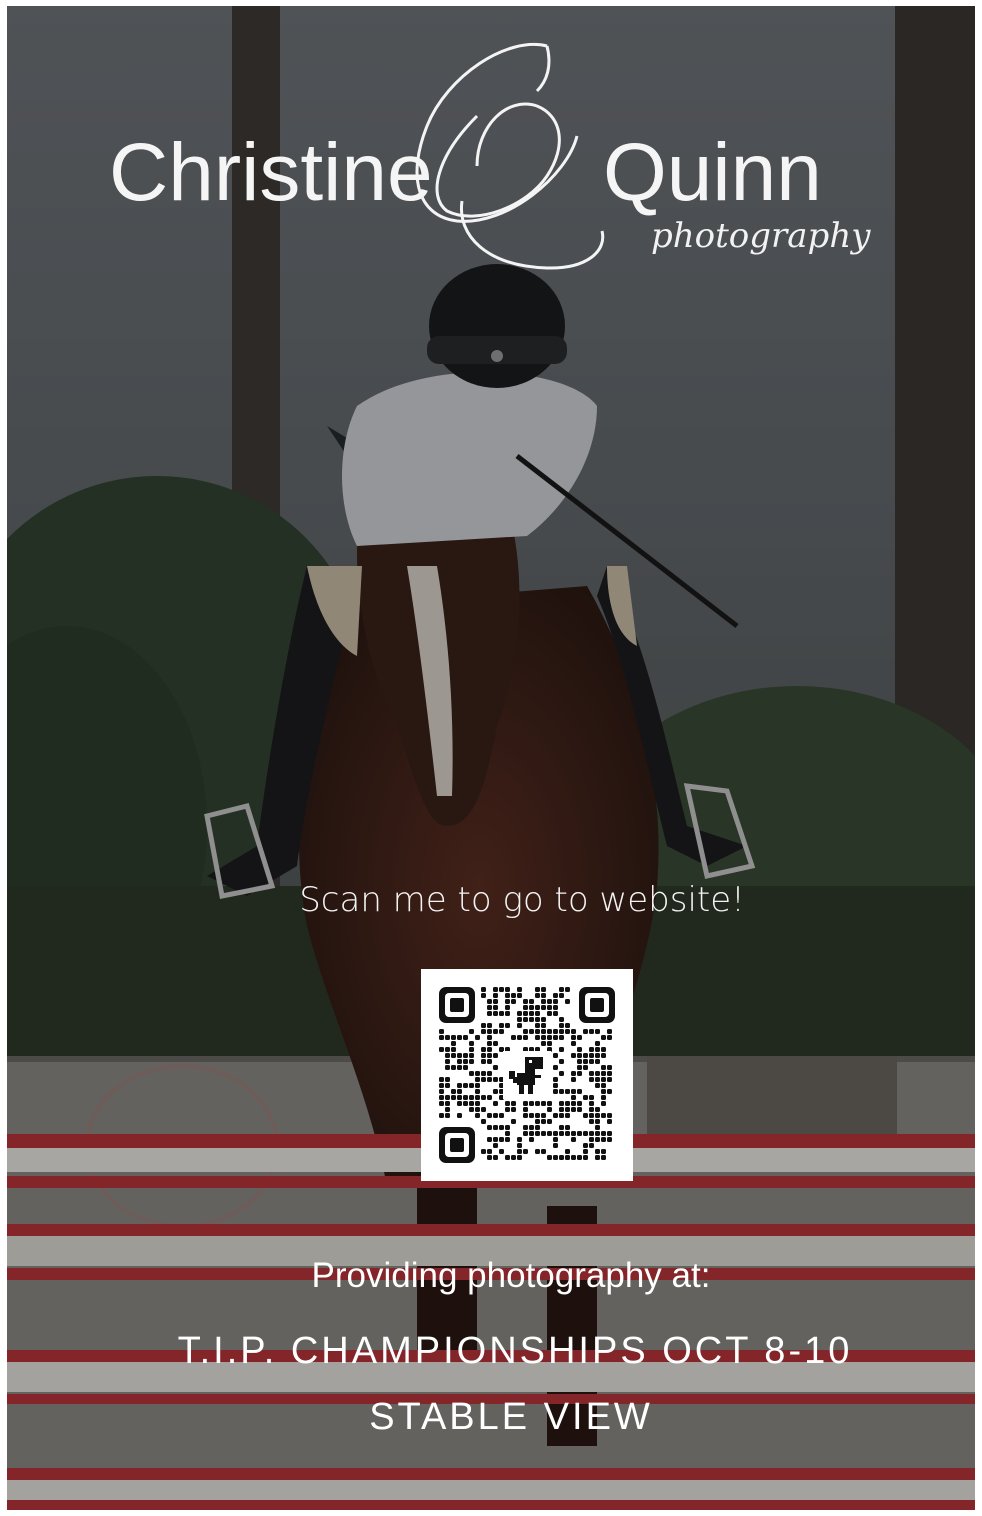 This screenshot has width=982, height=1516. Describe the element at coordinates (597, 1005) in the screenshot. I see `qr-finder-top-right` at that location.